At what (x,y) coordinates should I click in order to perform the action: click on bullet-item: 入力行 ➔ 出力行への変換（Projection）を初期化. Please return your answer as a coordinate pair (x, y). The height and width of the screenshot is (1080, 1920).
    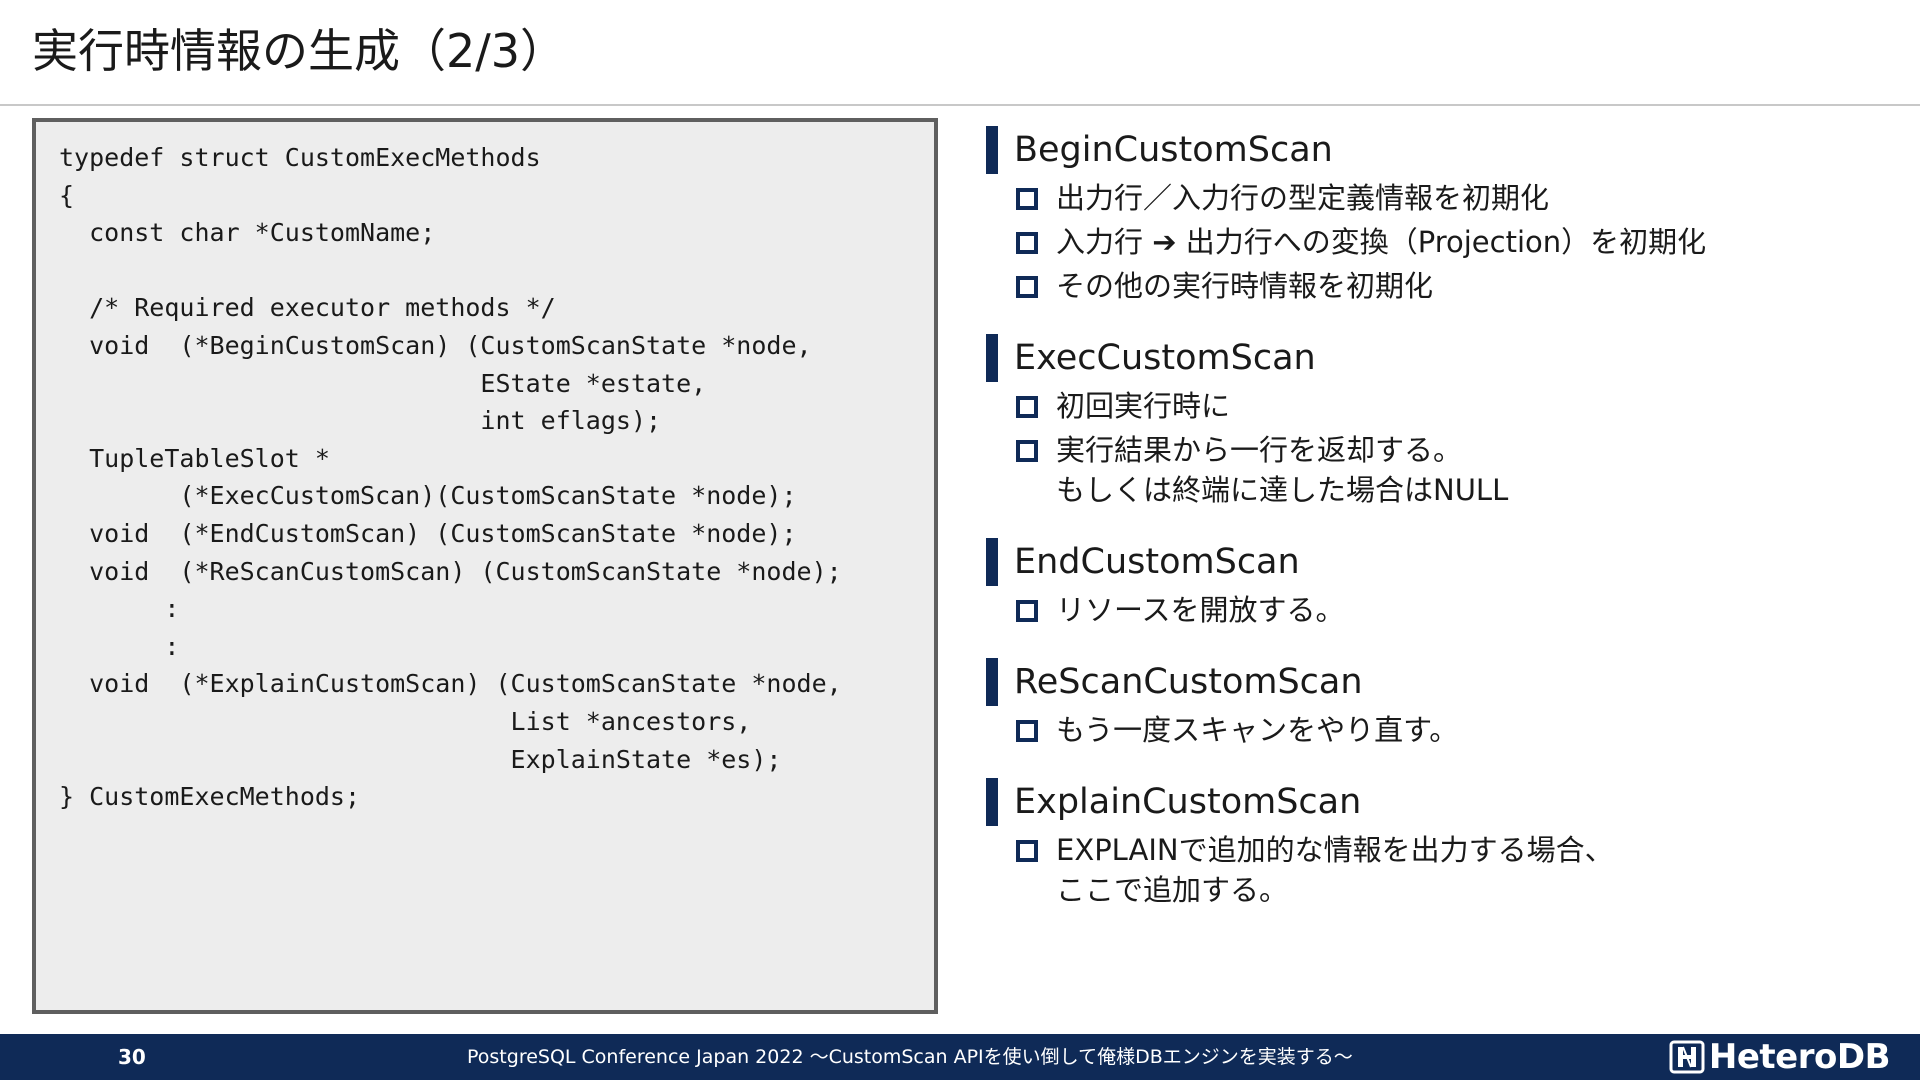
    Looking at the image, I should click on (1436, 242).